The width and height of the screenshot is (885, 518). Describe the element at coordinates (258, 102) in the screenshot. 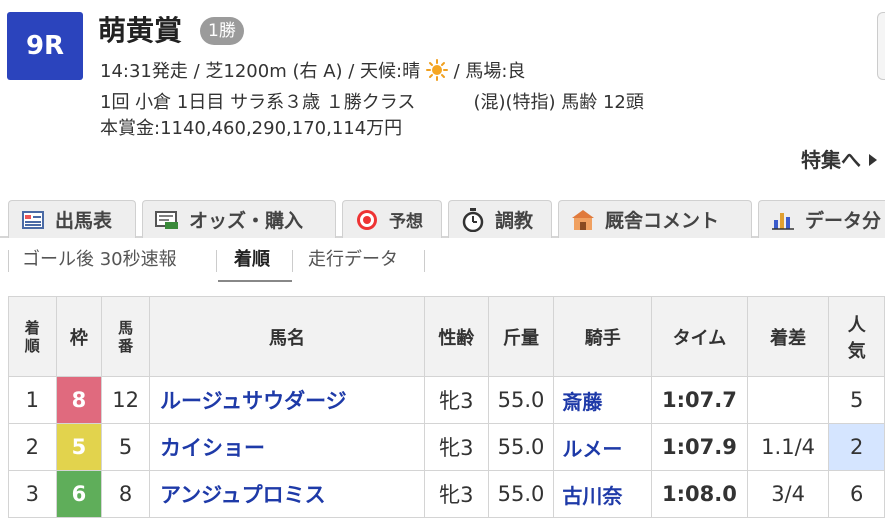

I see `race-meeting: 1回 小倉 1日目 サラ系３歳 １勝クラス` at that location.